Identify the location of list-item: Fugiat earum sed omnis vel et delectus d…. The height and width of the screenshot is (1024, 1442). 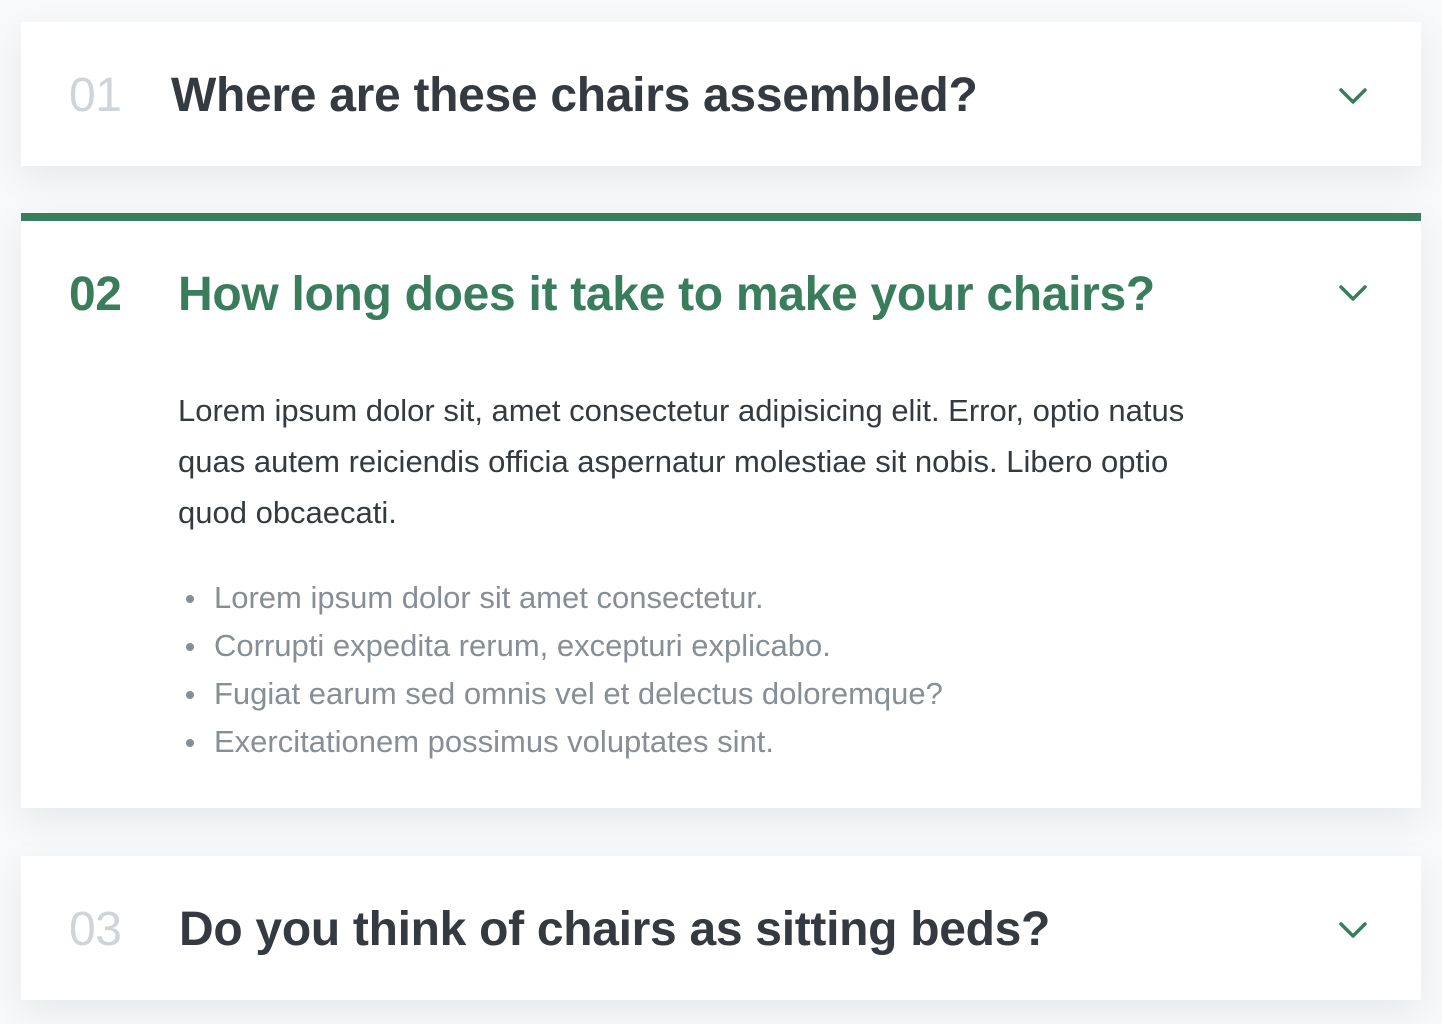
(702, 694).